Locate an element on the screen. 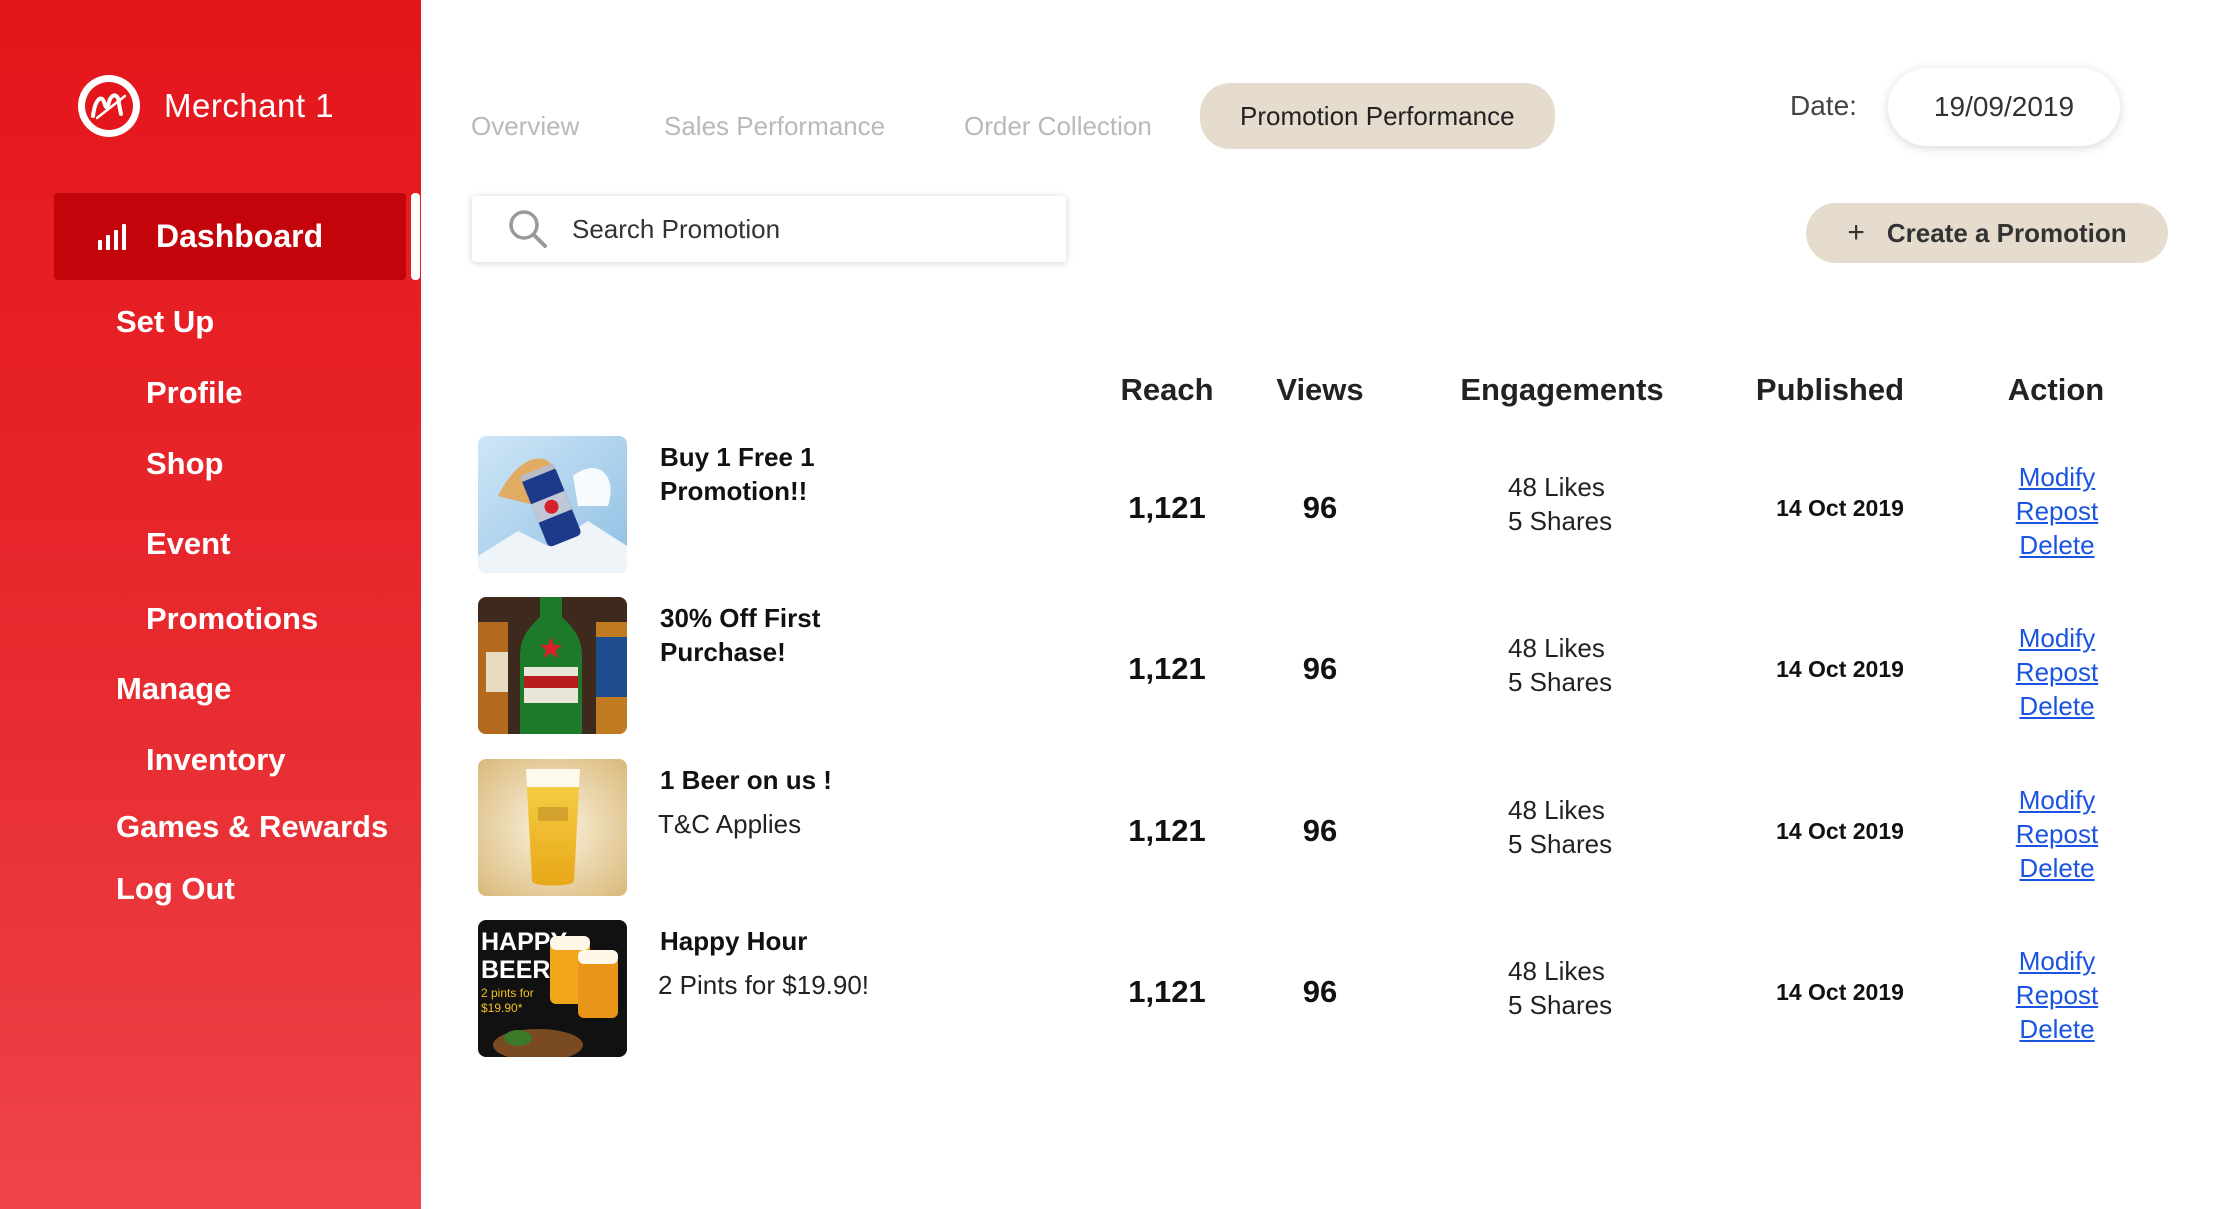 The image size is (2225, 1209). thumb-text-beer: BEER is located at coordinates (515, 970).